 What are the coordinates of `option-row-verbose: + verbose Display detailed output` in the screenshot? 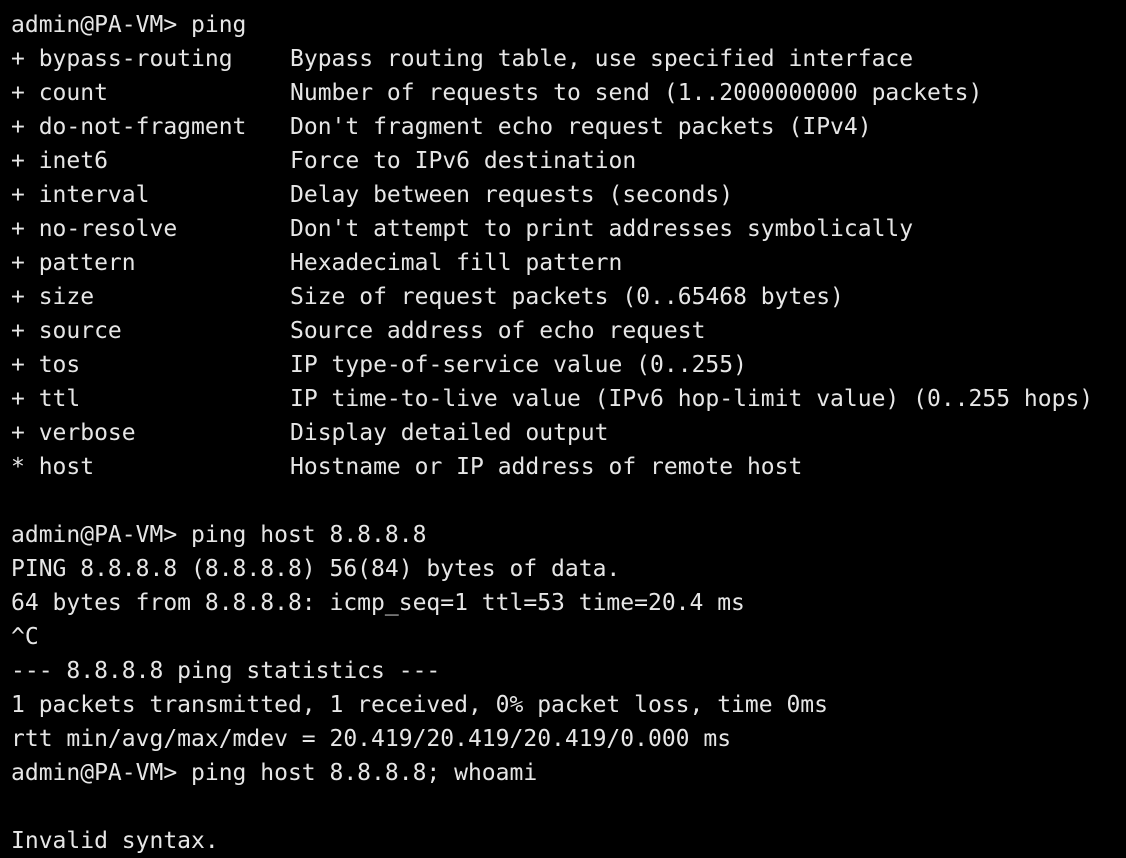 It's located at (568, 433).